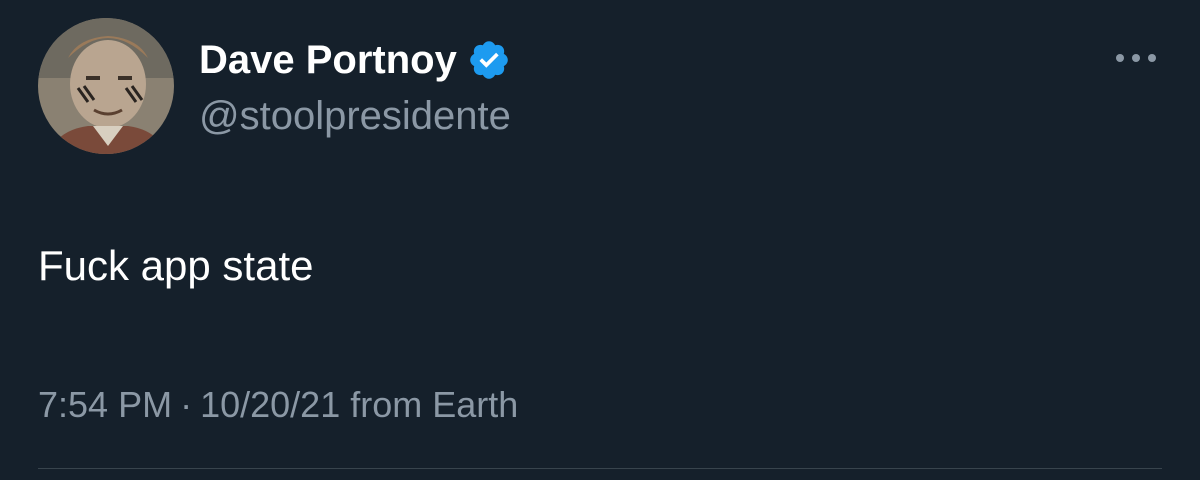 Image resolution: width=1200 pixels, height=480 pixels. What do you see at coordinates (270, 404) in the screenshot?
I see `tweet-date: 10/20/21` at bounding box center [270, 404].